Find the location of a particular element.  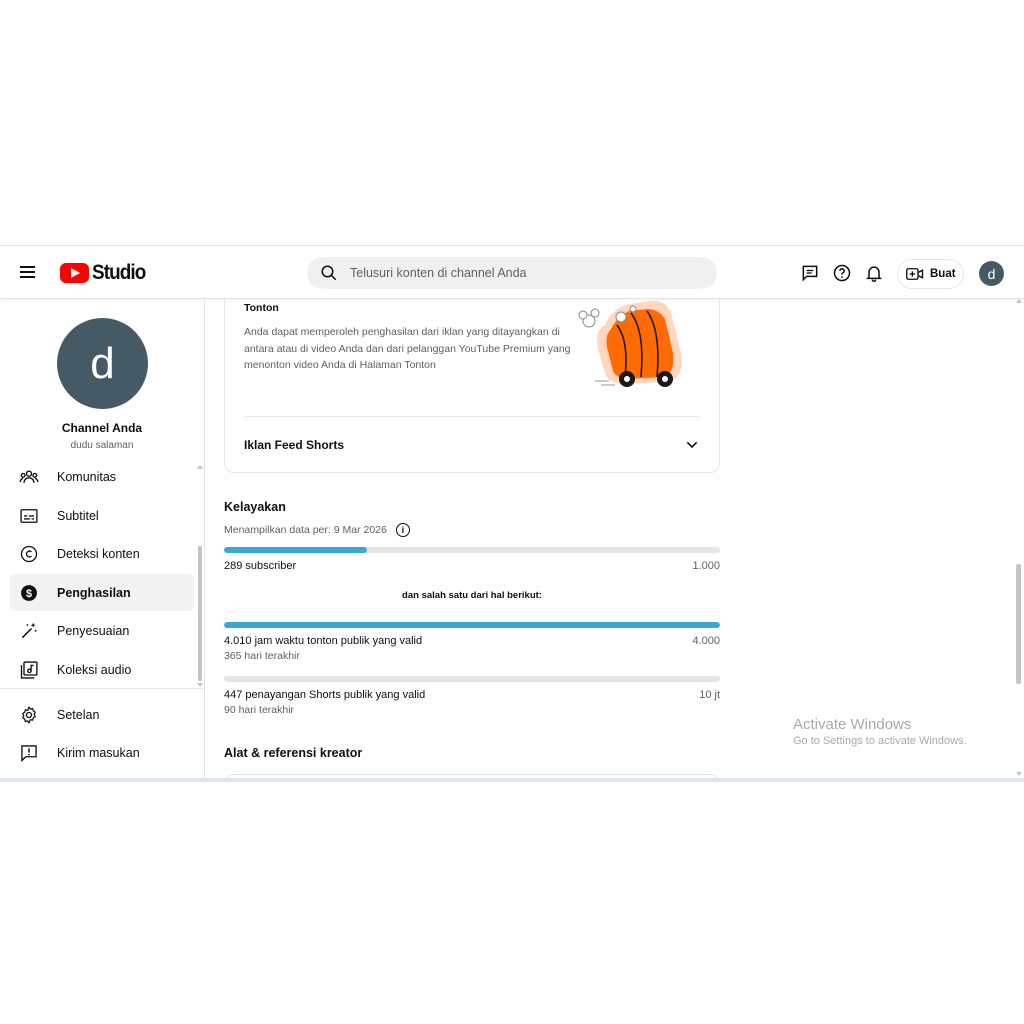

watermark-line1: Activate Windows is located at coordinates (852, 724).